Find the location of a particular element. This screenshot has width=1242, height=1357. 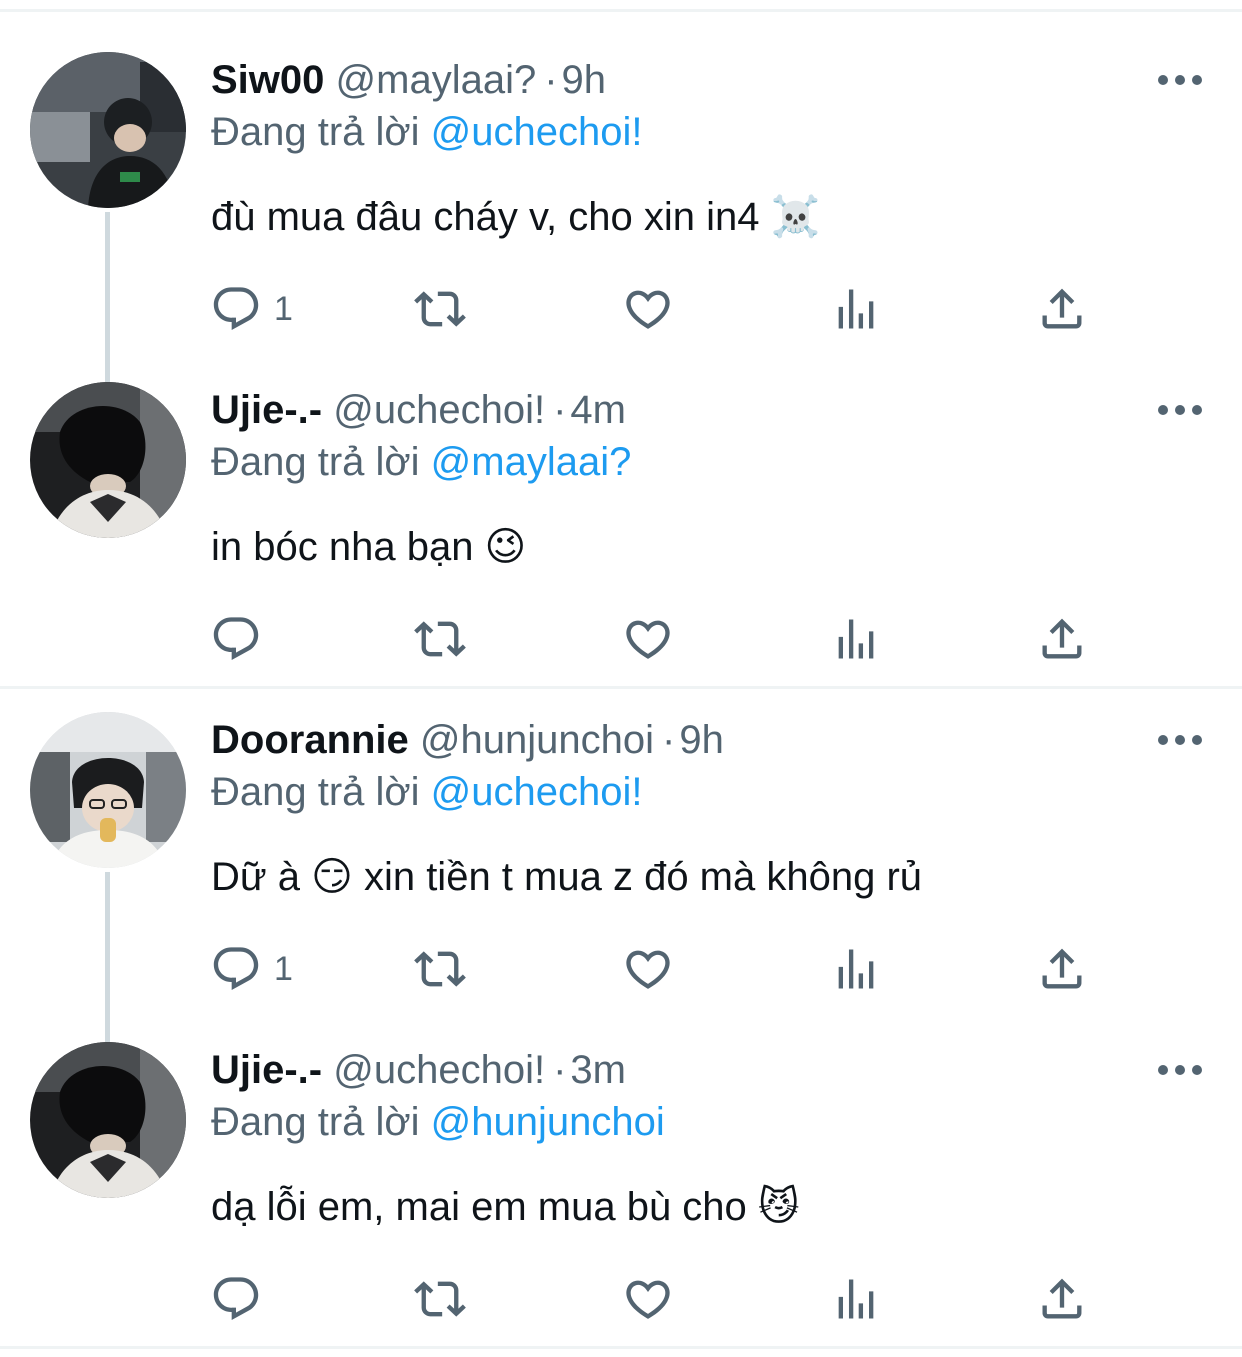

tweet-header: Ujie-.- @uchechoi! · 4m is located at coordinates (418, 410).